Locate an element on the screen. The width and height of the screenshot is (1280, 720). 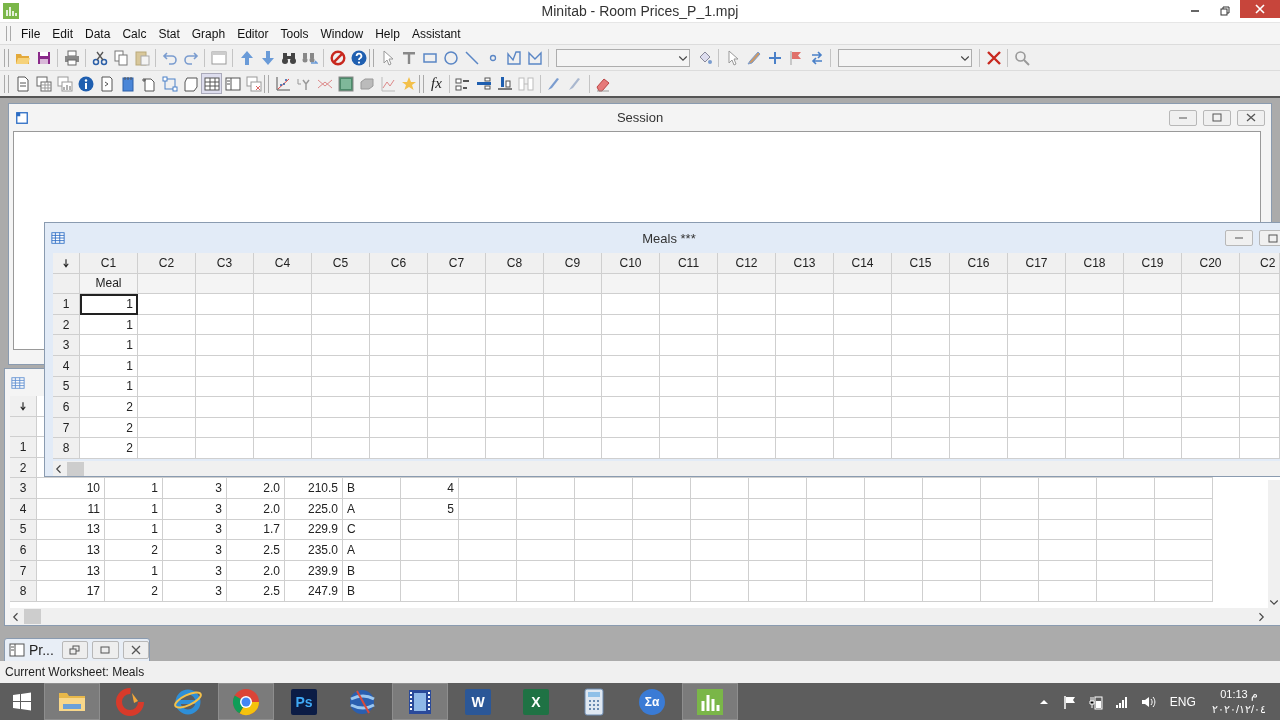
table-cell: 4 is located at coordinates (430, 488).